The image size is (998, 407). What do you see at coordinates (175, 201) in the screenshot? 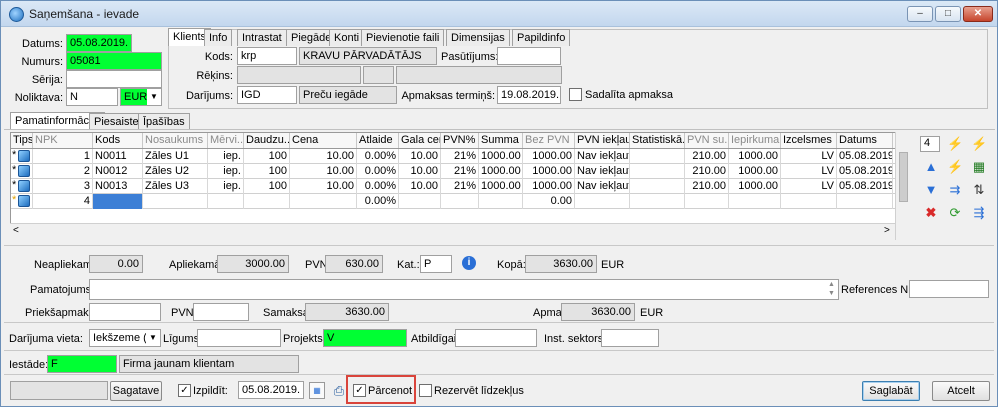
I see `grid-cell-nos` at bounding box center [175, 201].